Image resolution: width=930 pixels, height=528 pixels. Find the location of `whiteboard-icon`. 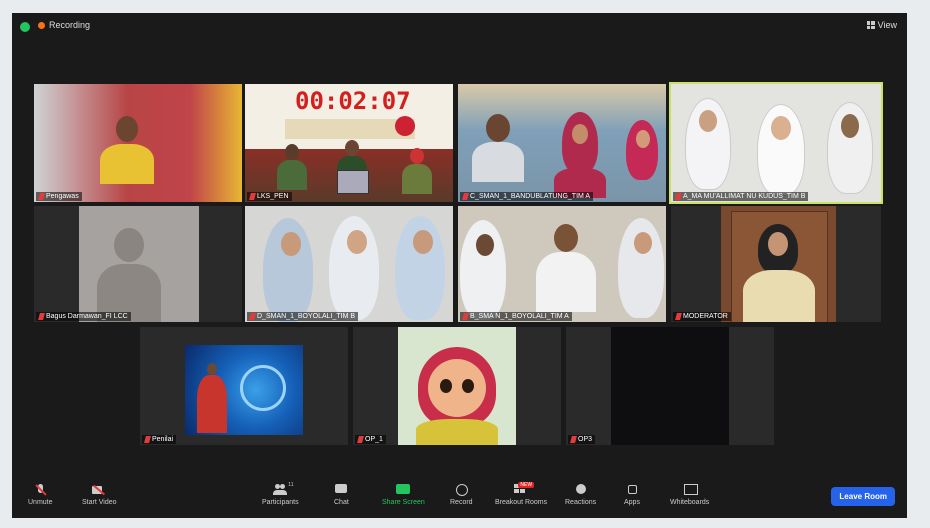

whiteboard-icon is located at coordinates (690, 490).